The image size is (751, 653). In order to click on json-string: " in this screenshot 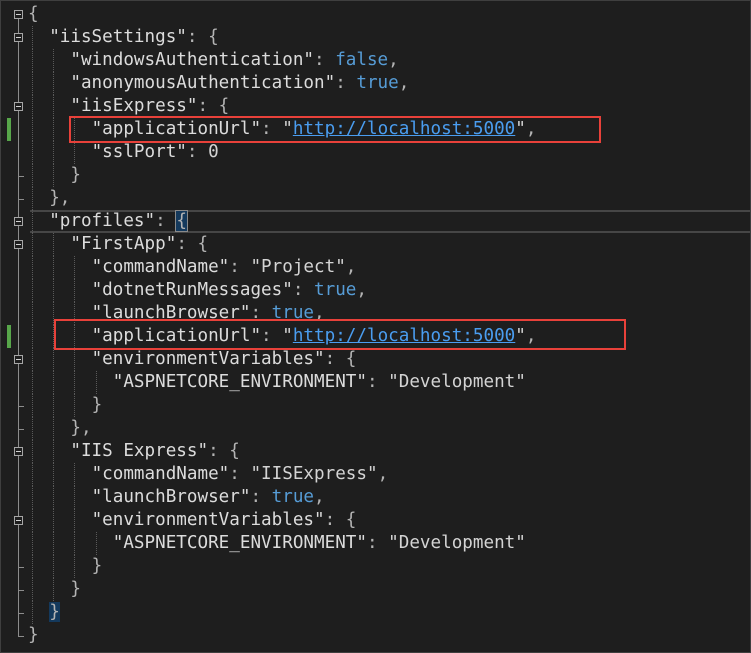, I will do `click(287, 336)`.